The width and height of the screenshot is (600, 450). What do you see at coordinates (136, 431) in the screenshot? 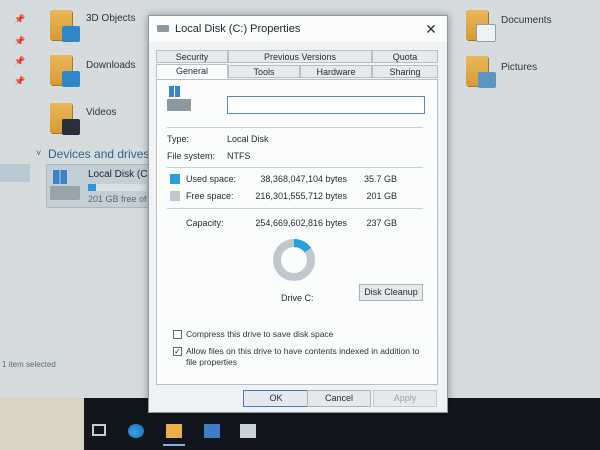
I see `edge-icon` at bounding box center [136, 431].